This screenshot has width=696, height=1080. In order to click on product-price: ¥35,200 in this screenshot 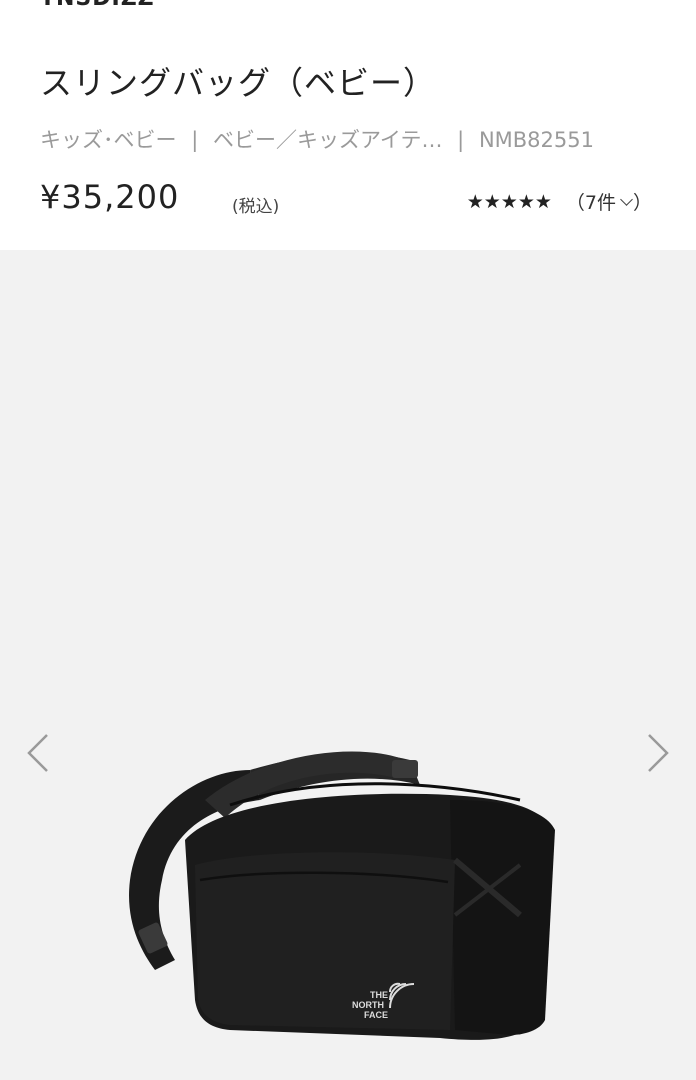, I will do `click(110, 197)`.